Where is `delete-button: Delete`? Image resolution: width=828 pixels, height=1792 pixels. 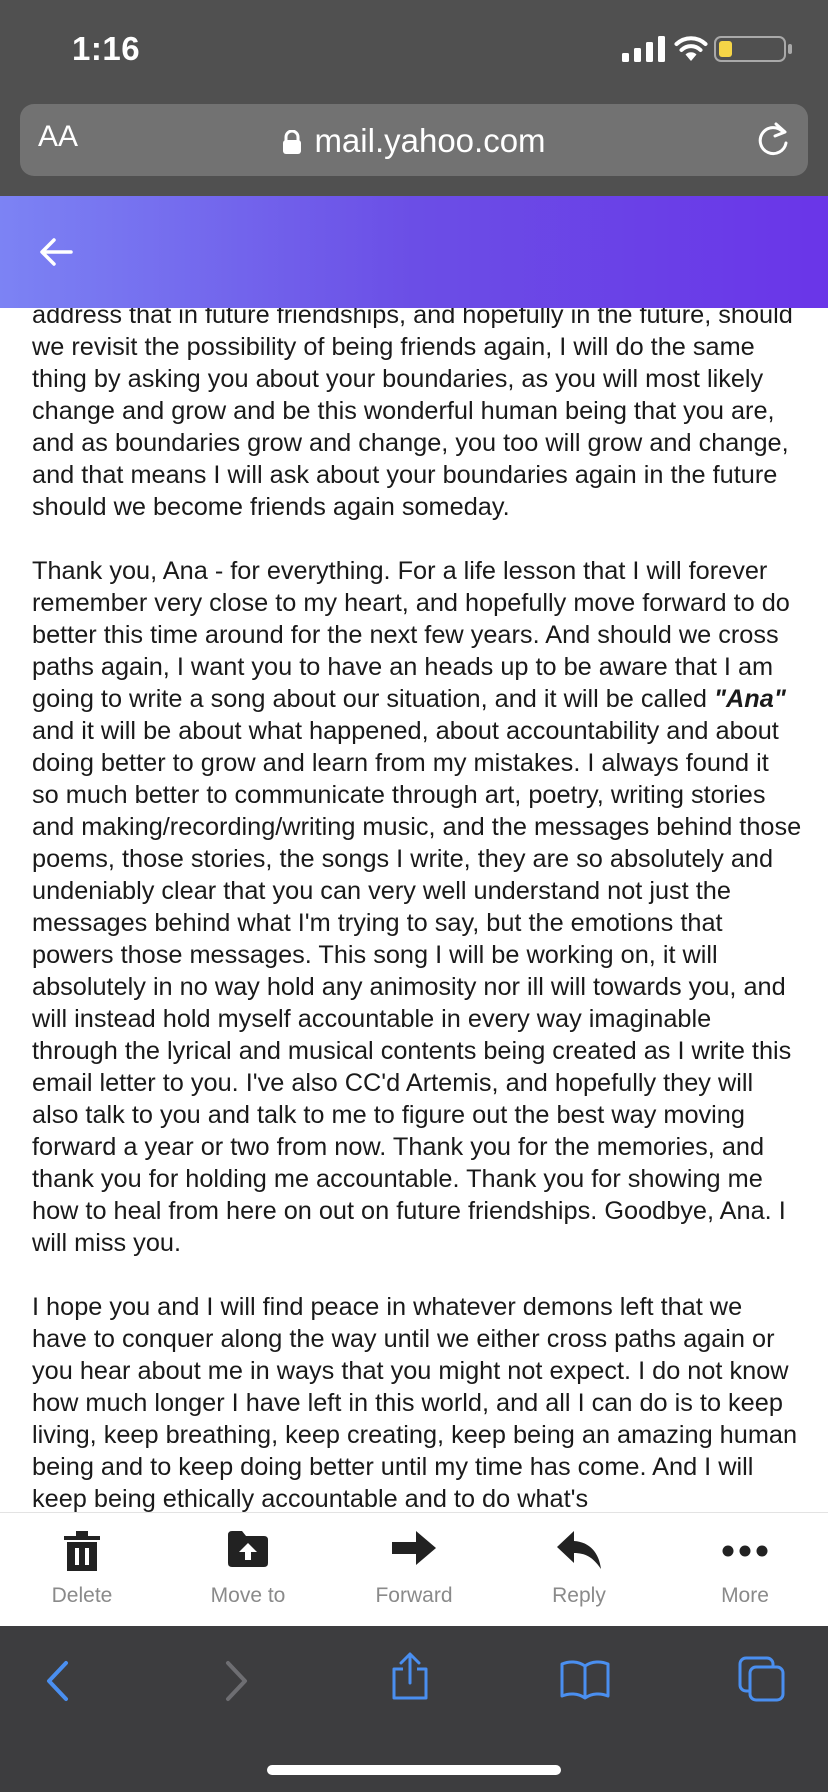 delete-button: Delete is located at coordinates (82, 1570).